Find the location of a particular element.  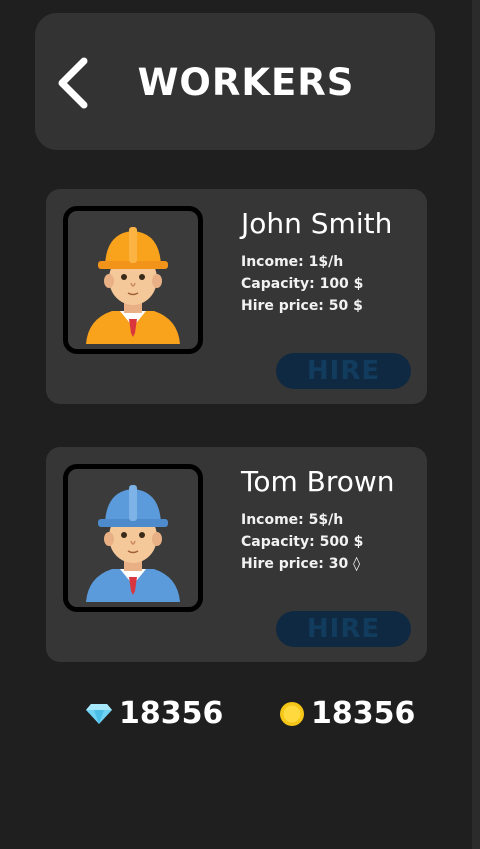

capacity-text: Capacity: 100 $ is located at coordinates (302, 284).